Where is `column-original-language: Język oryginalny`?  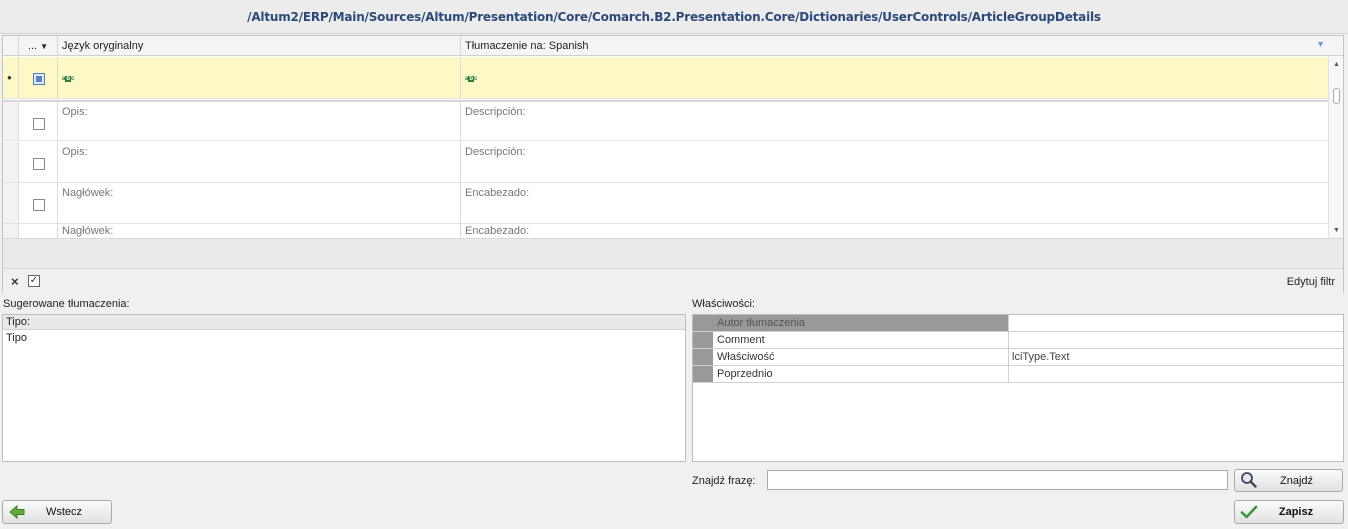 column-original-language: Język oryginalny is located at coordinates (259, 46).